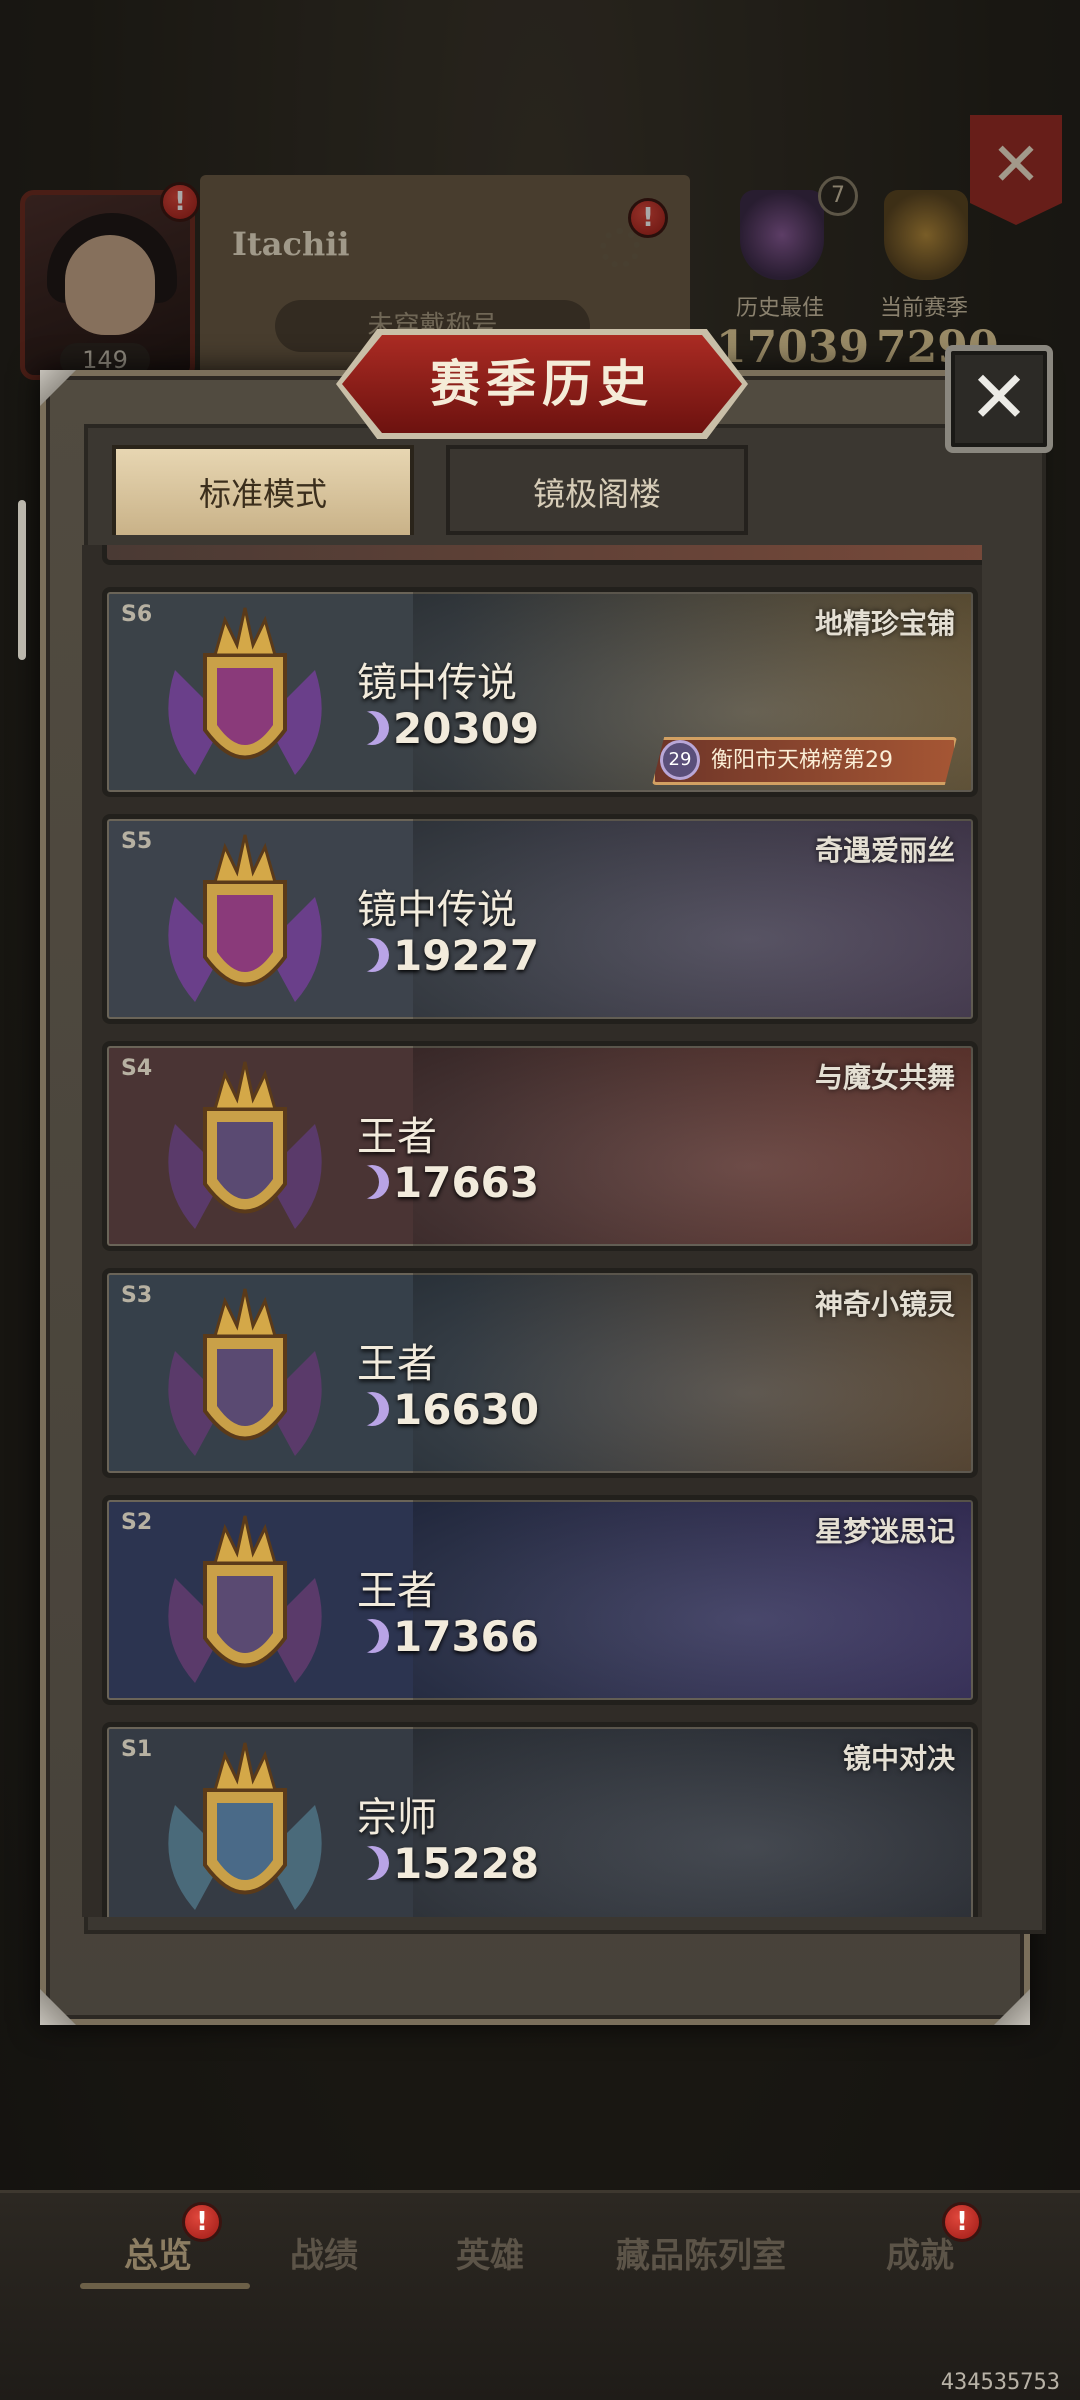 This screenshot has width=1080, height=2400. Describe the element at coordinates (542, 383) in the screenshot. I see `dialog-title: 赛季历史` at that location.